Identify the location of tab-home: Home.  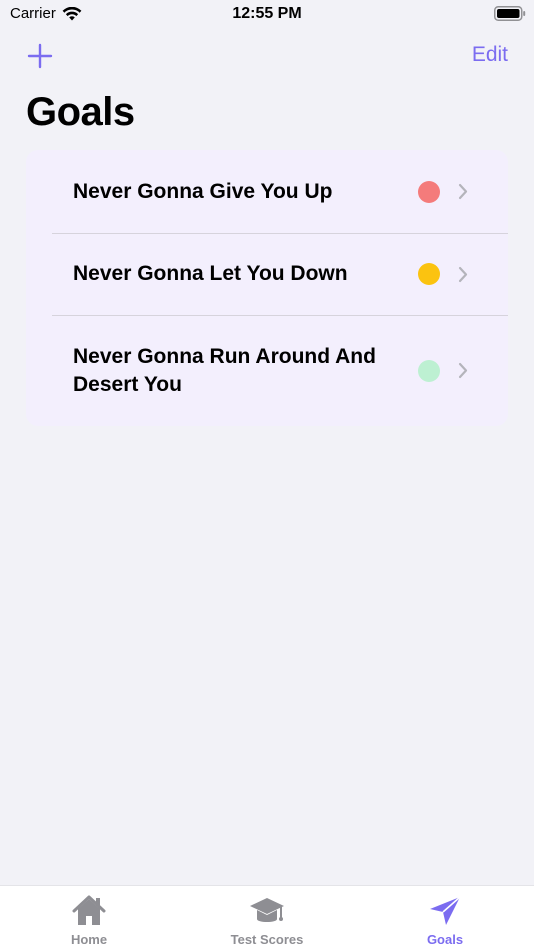
(89, 918).